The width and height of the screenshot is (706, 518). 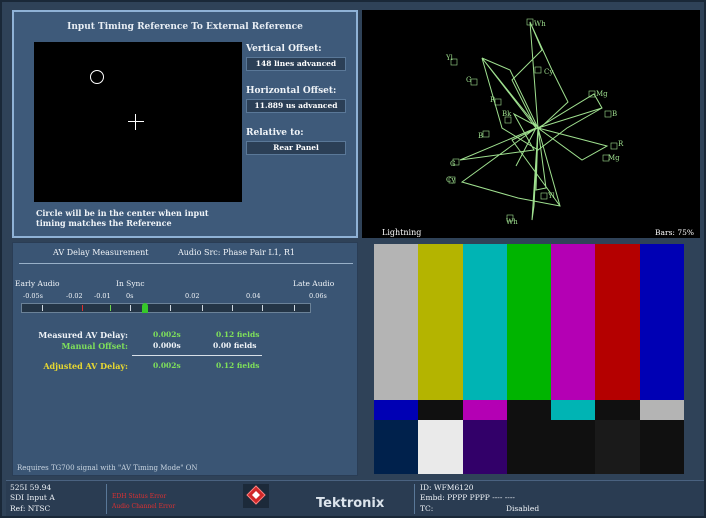 I want to click on timing-note-line1: Circle will be in the center when input, so click(x=122, y=213).